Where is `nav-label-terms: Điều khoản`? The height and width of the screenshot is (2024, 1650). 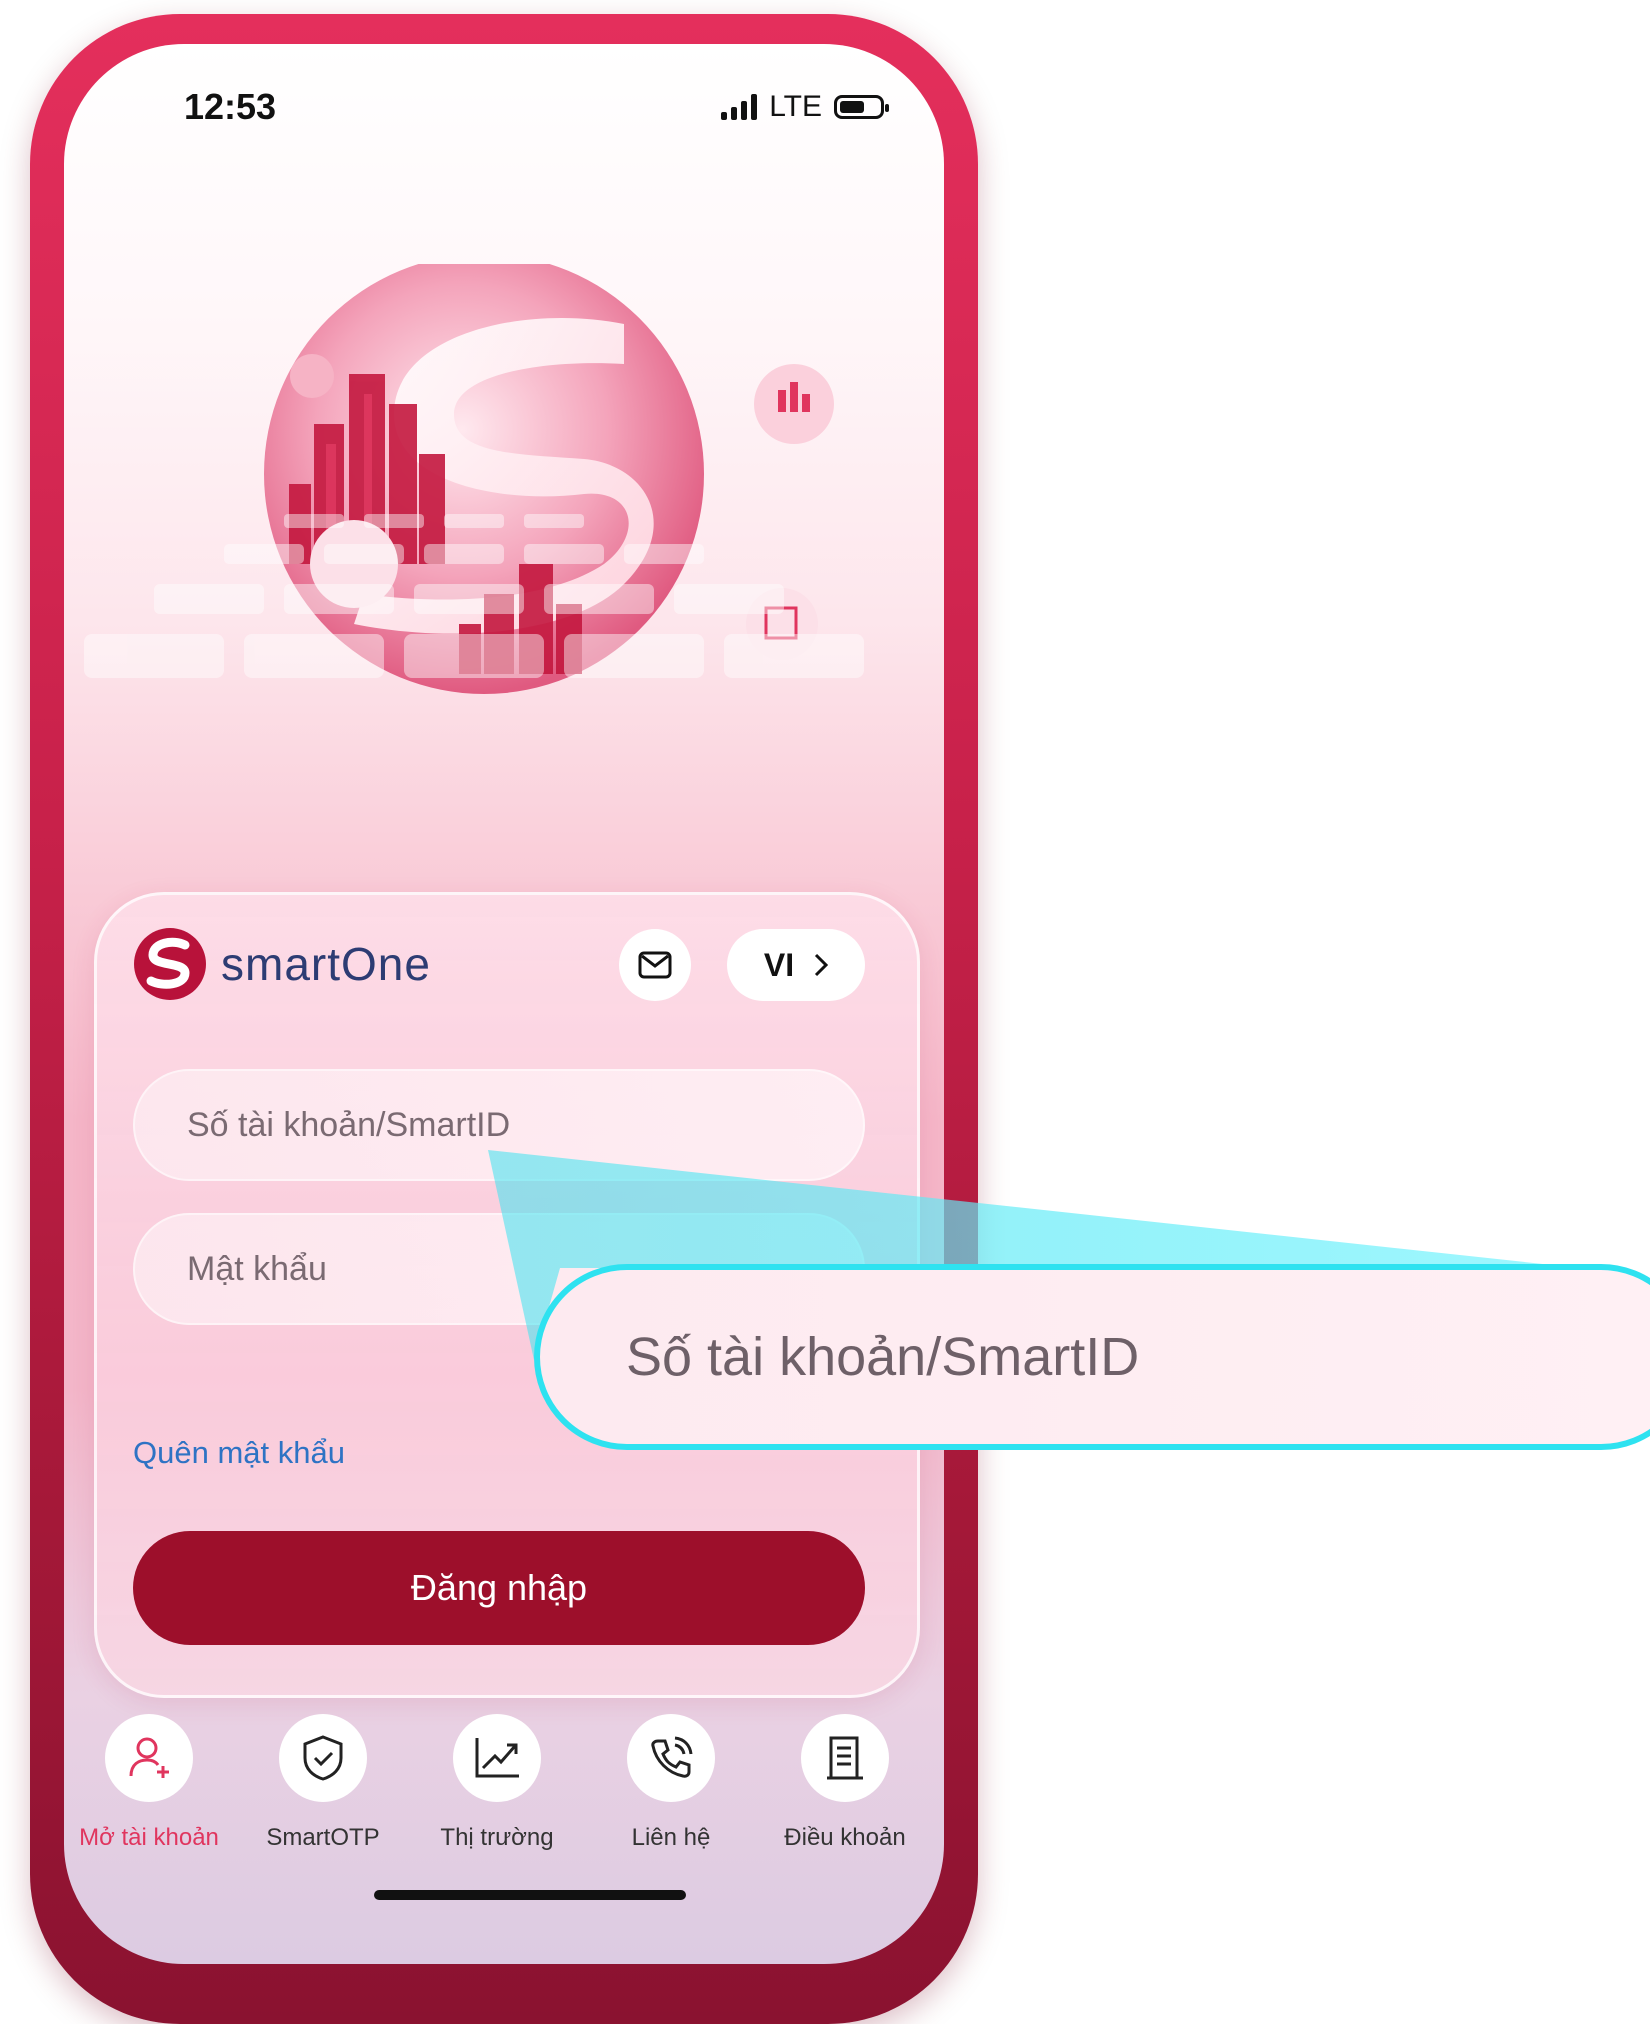 nav-label-terms: Điều khoản is located at coordinates (845, 1837).